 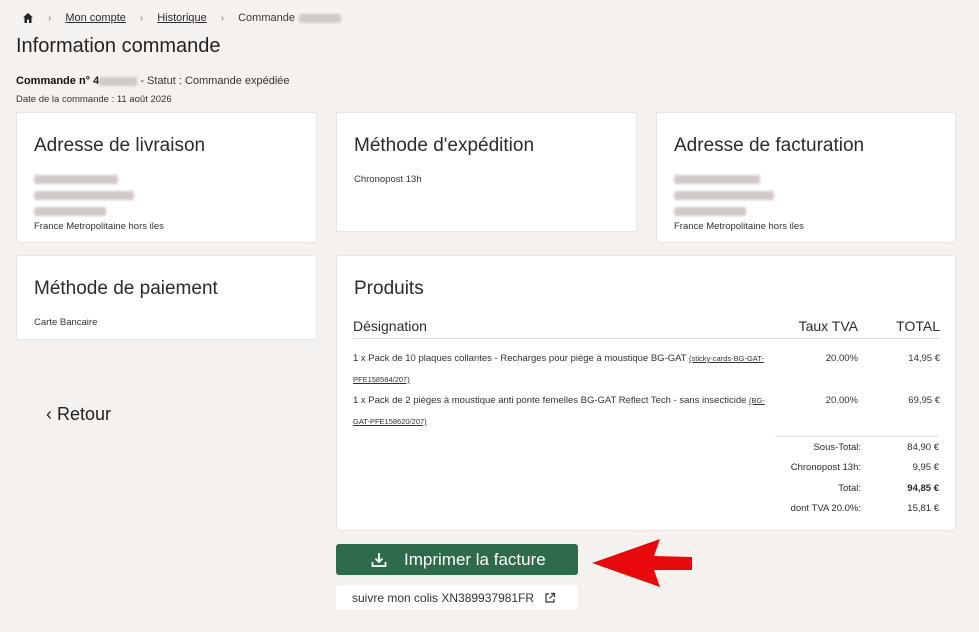 I want to click on breadcrumb-history-link: Historique, so click(x=182, y=18).